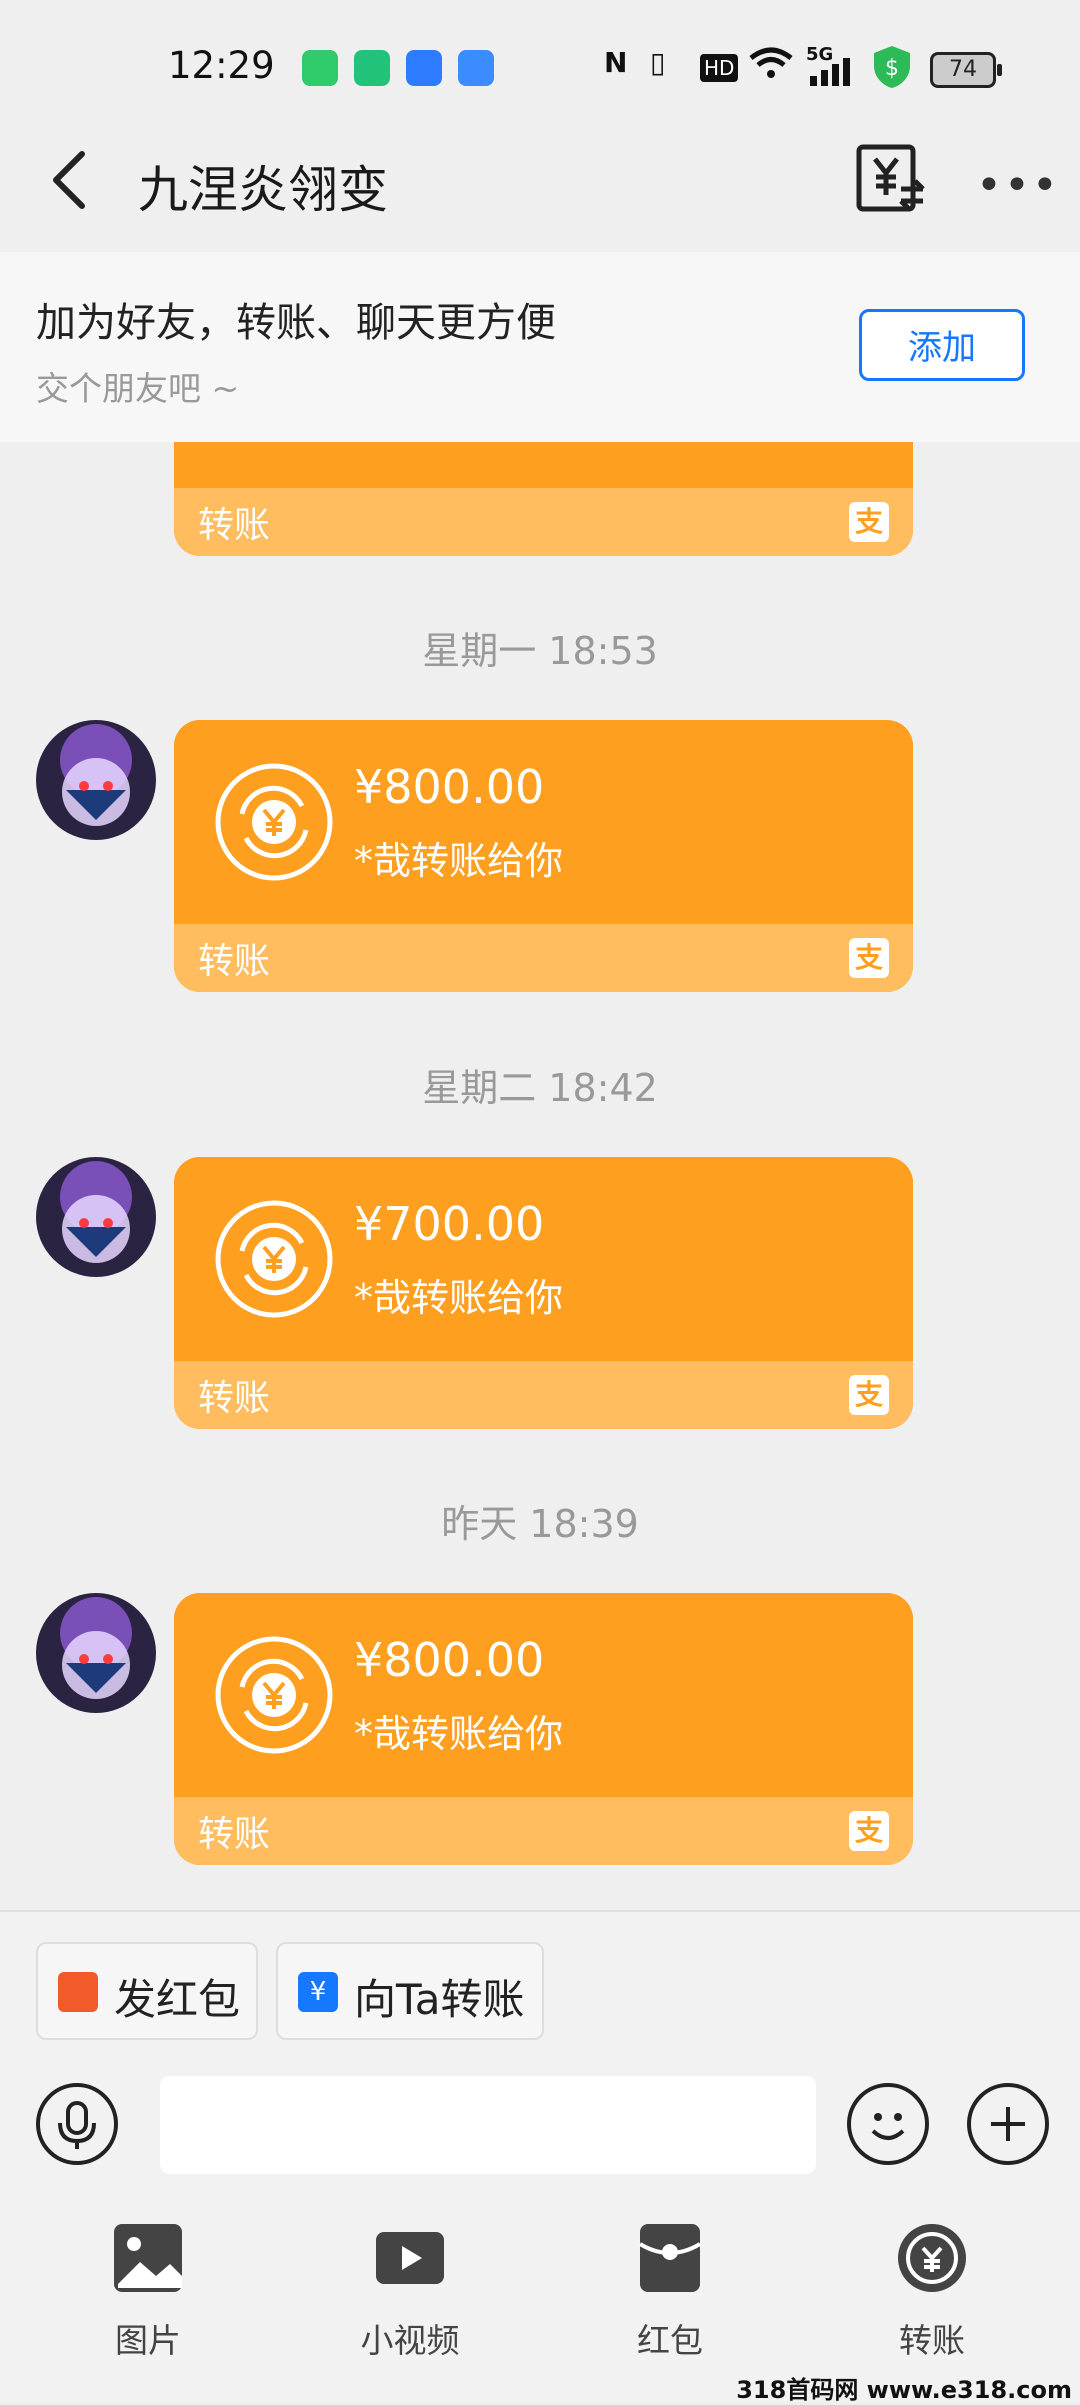  Describe the element at coordinates (439, 1999) in the screenshot. I see `chip-label: 向Ta转账` at that location.